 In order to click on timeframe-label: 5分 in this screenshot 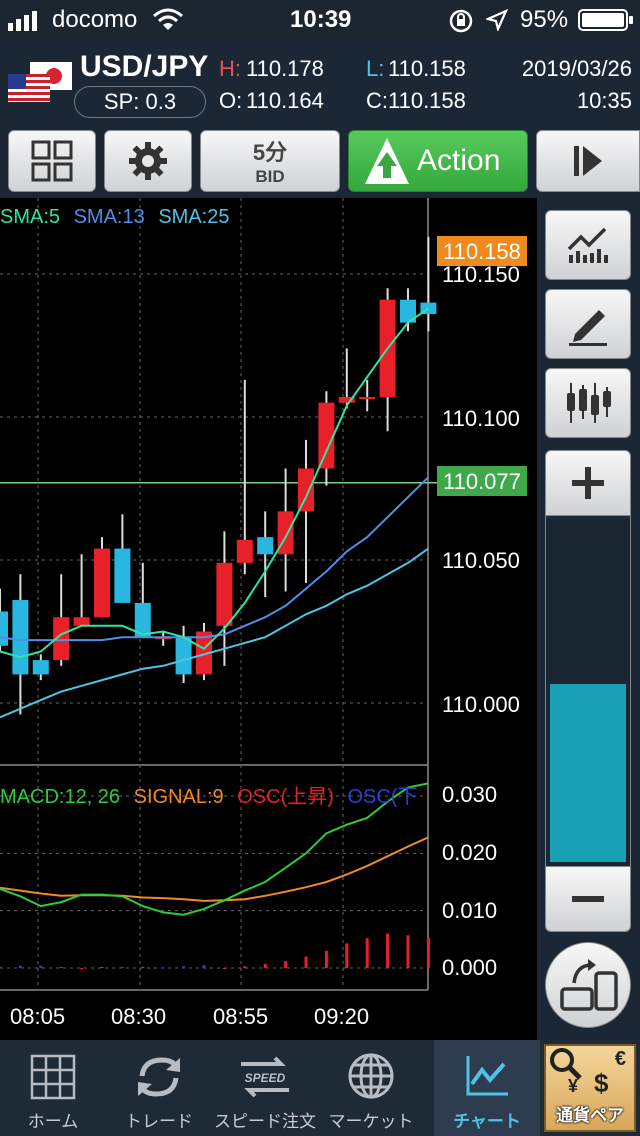, I will do `click(270, 152)`.